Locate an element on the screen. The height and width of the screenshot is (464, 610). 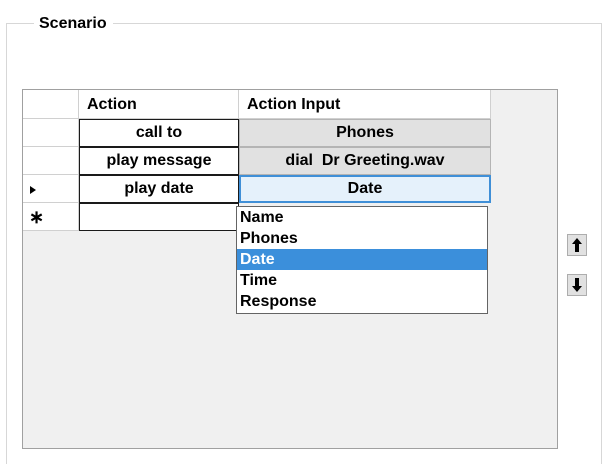
dropdown-option-name: Name is located at coordinates (362, 217).